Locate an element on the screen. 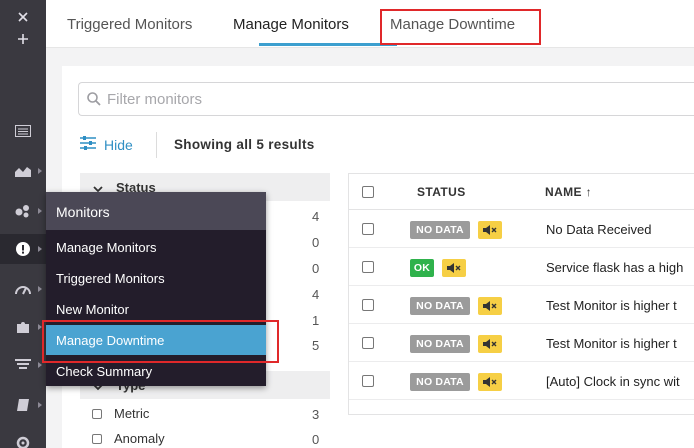  alert-icon is located at coordinates (23, 249).